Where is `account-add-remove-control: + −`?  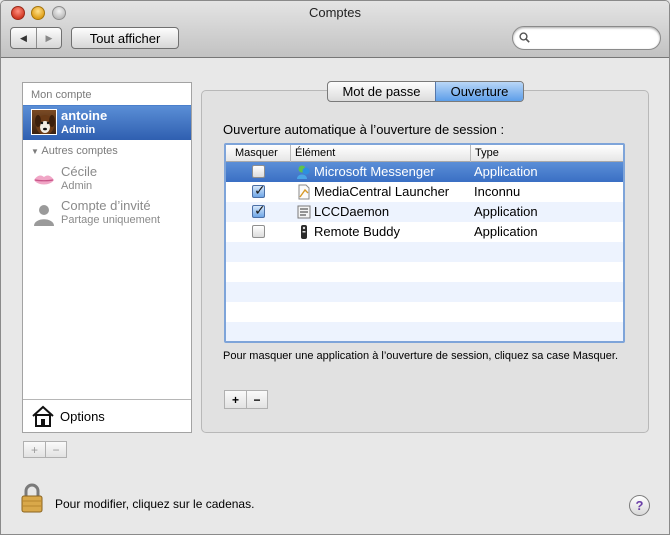
account-add-remove-control: + − is located at coordinates (45, 449).